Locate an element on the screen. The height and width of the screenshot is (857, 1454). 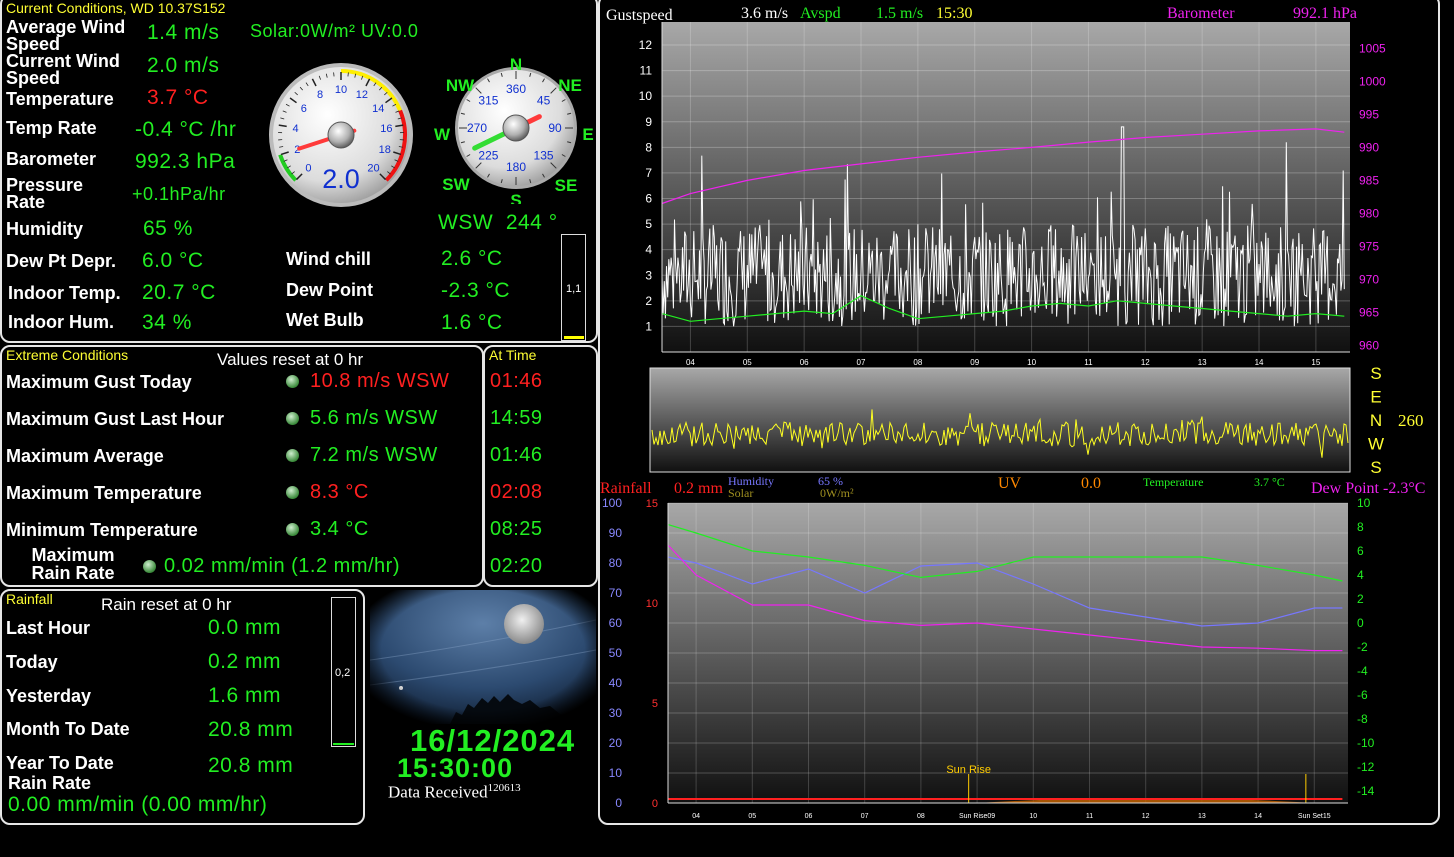
g1-left-tick: 4 is located at coordinates (648, 250).